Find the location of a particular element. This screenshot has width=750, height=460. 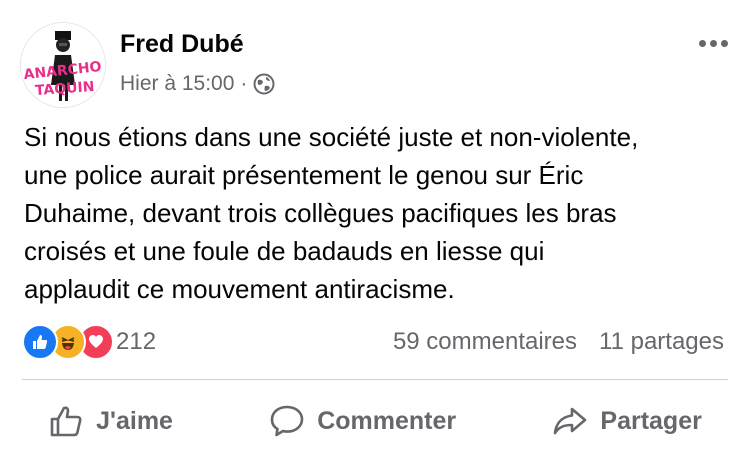

avatar-image: ANARCHO TAQUIN is located at coordinates (63, 65).